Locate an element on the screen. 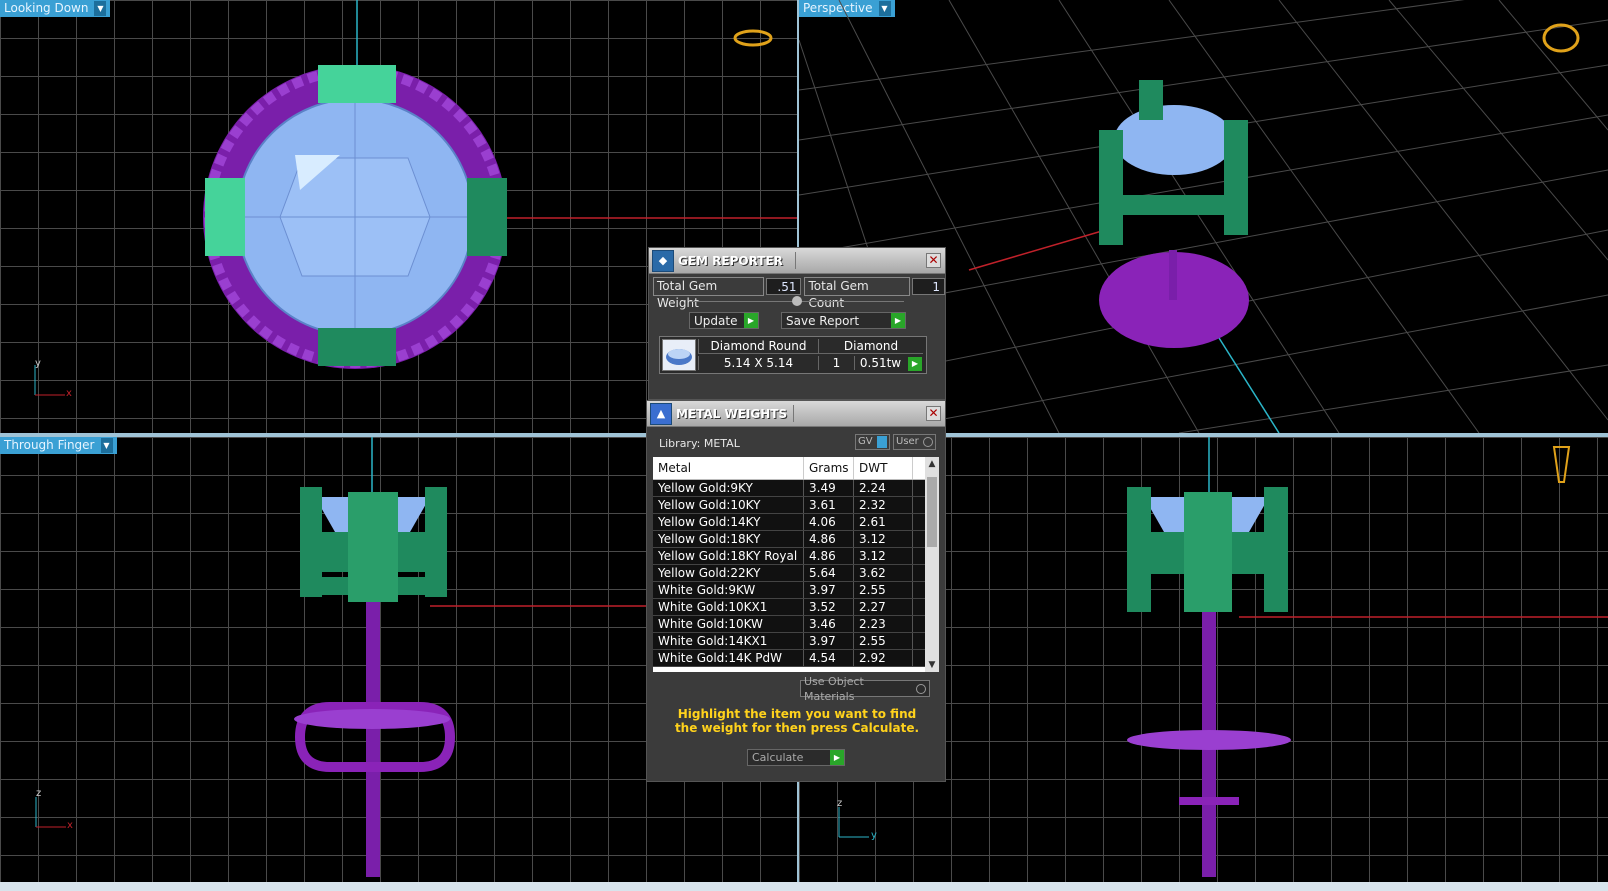 The image size is (1608, 891). table-row: Yellow Gold:9KY 3.49 2.24 is located at coordinates (796, 488).